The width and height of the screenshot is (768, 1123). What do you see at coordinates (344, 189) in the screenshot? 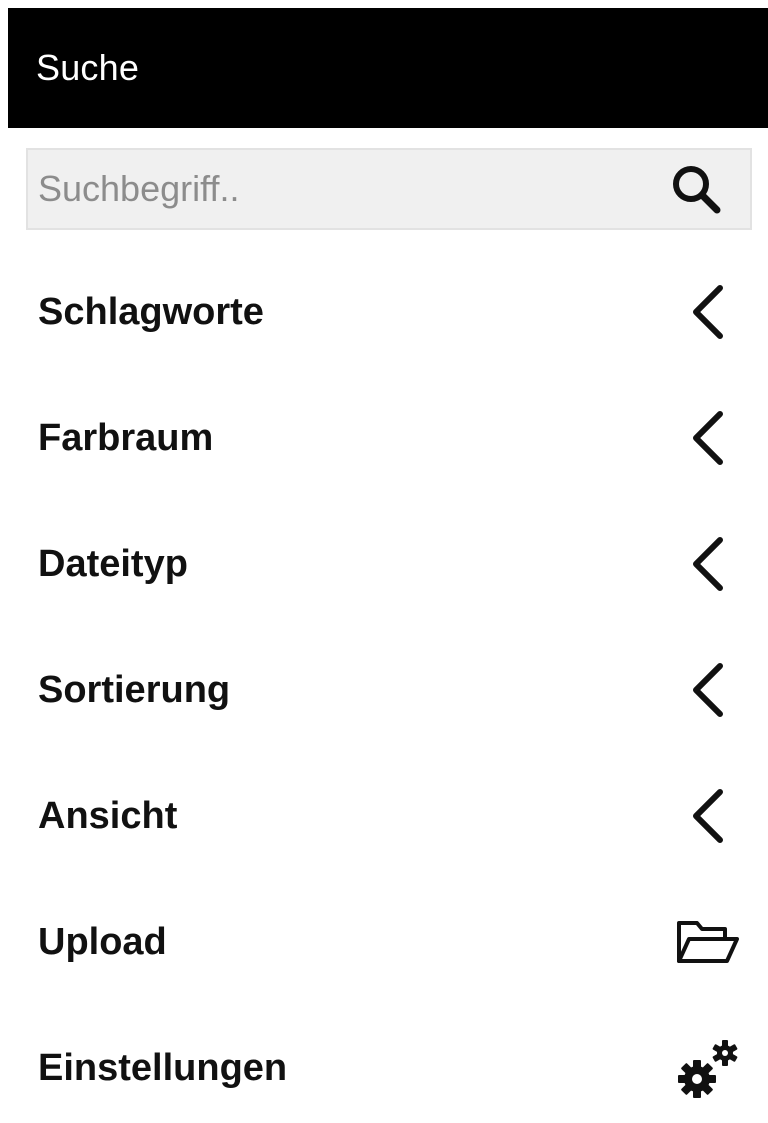
I see `search-input` at bounding box center [344, 189].